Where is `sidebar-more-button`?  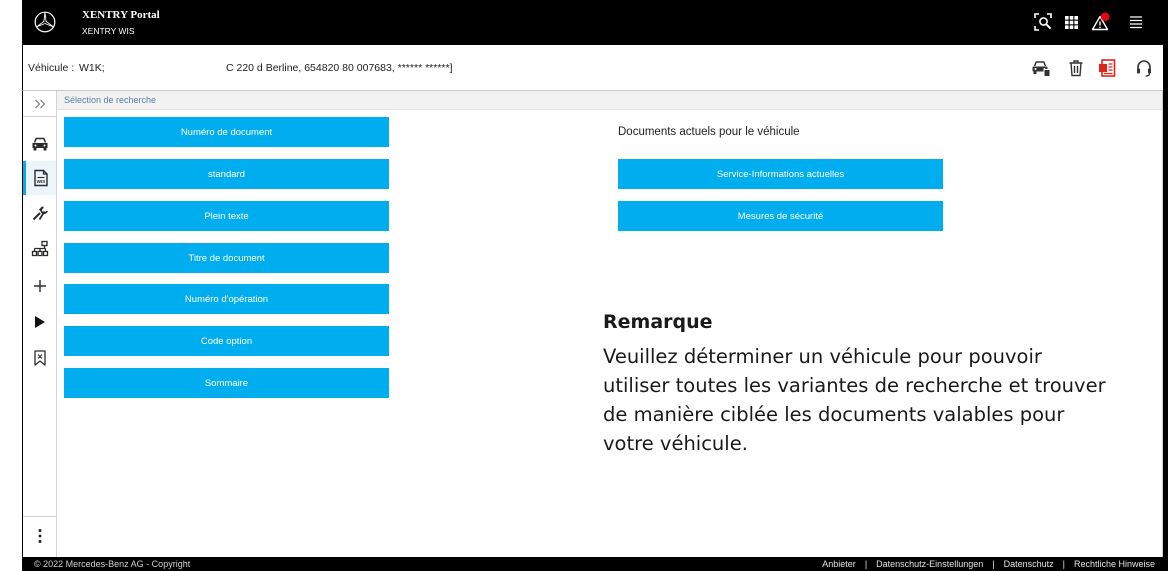 sidebar-more-button is located at coordinates (39, 536).